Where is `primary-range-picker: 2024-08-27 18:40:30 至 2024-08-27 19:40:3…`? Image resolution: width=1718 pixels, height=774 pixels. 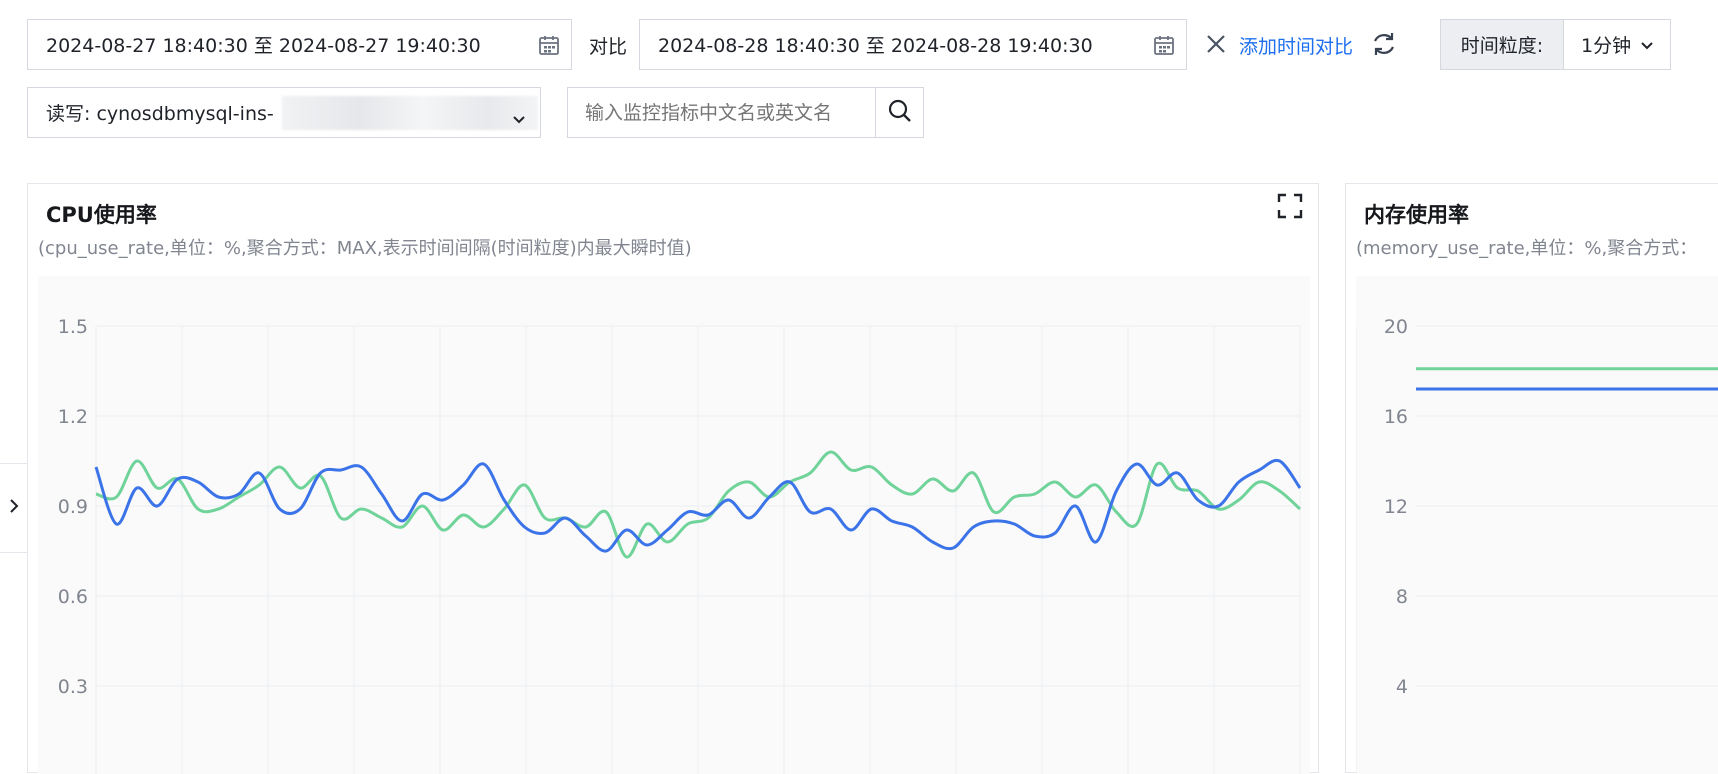 primary-range-picker: 2024-08-27 18:40:30 至 2024-08-27 19:40:3… is located at coordinates (299, 44).